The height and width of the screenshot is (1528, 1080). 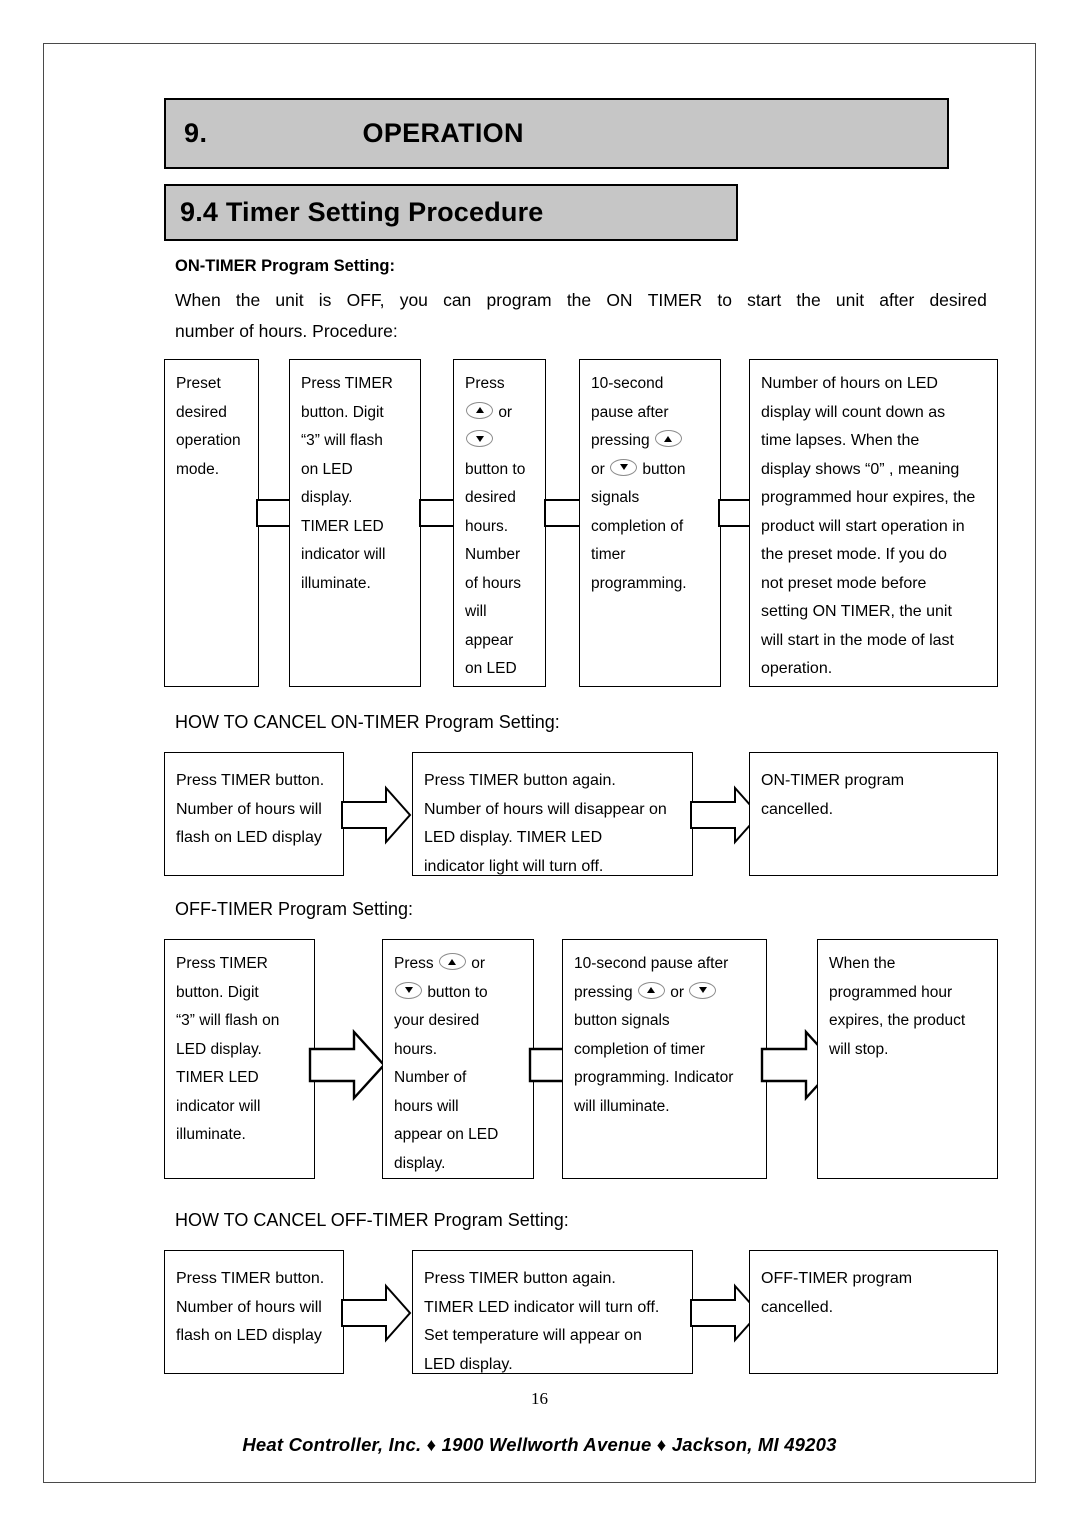 I want to click on section-header-bar: 9.4 Timer Setting Procedure, so click(x=451, y=212).